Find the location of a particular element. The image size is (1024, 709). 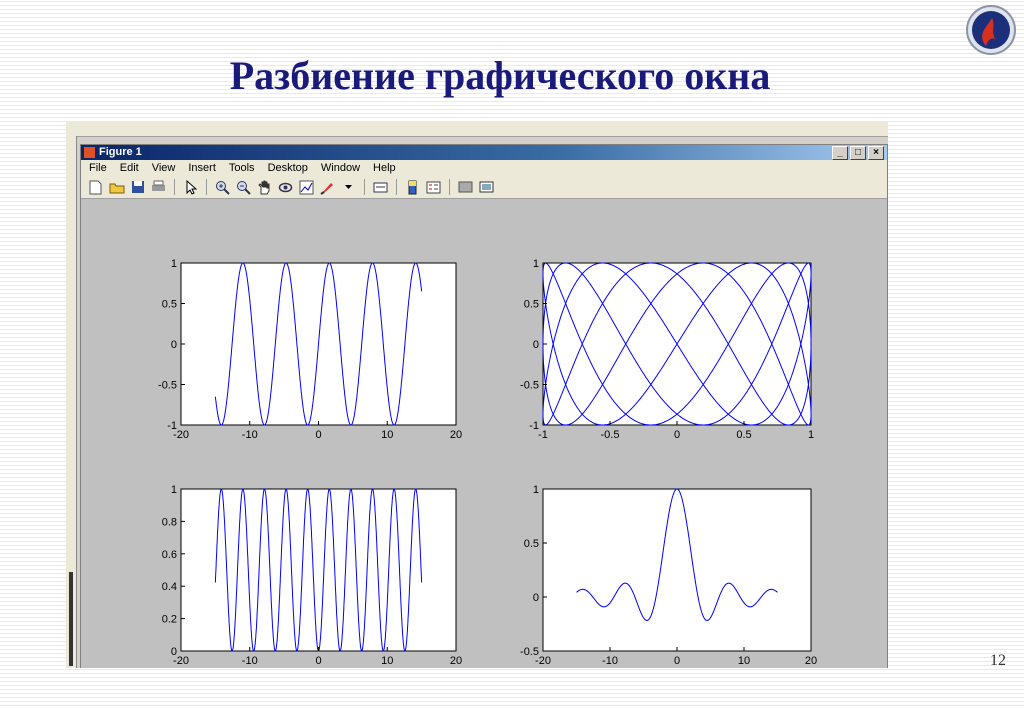

figure-window-icon is located at coordinates (89, 152).